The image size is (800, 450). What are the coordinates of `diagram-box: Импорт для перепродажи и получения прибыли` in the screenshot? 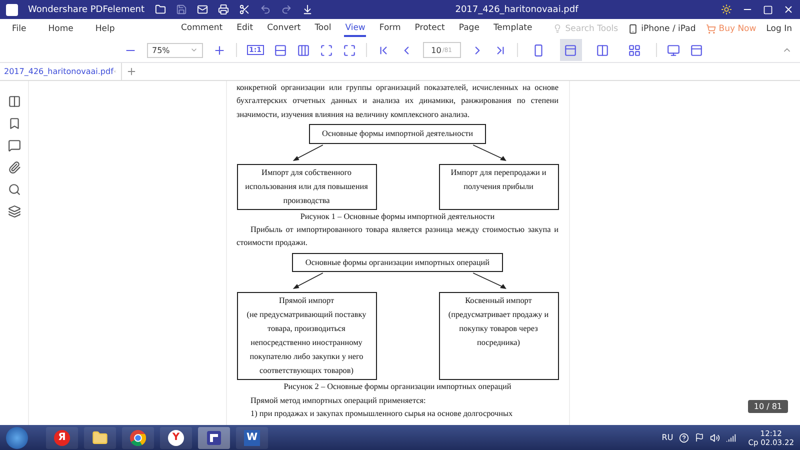 It's located at (498, 187).